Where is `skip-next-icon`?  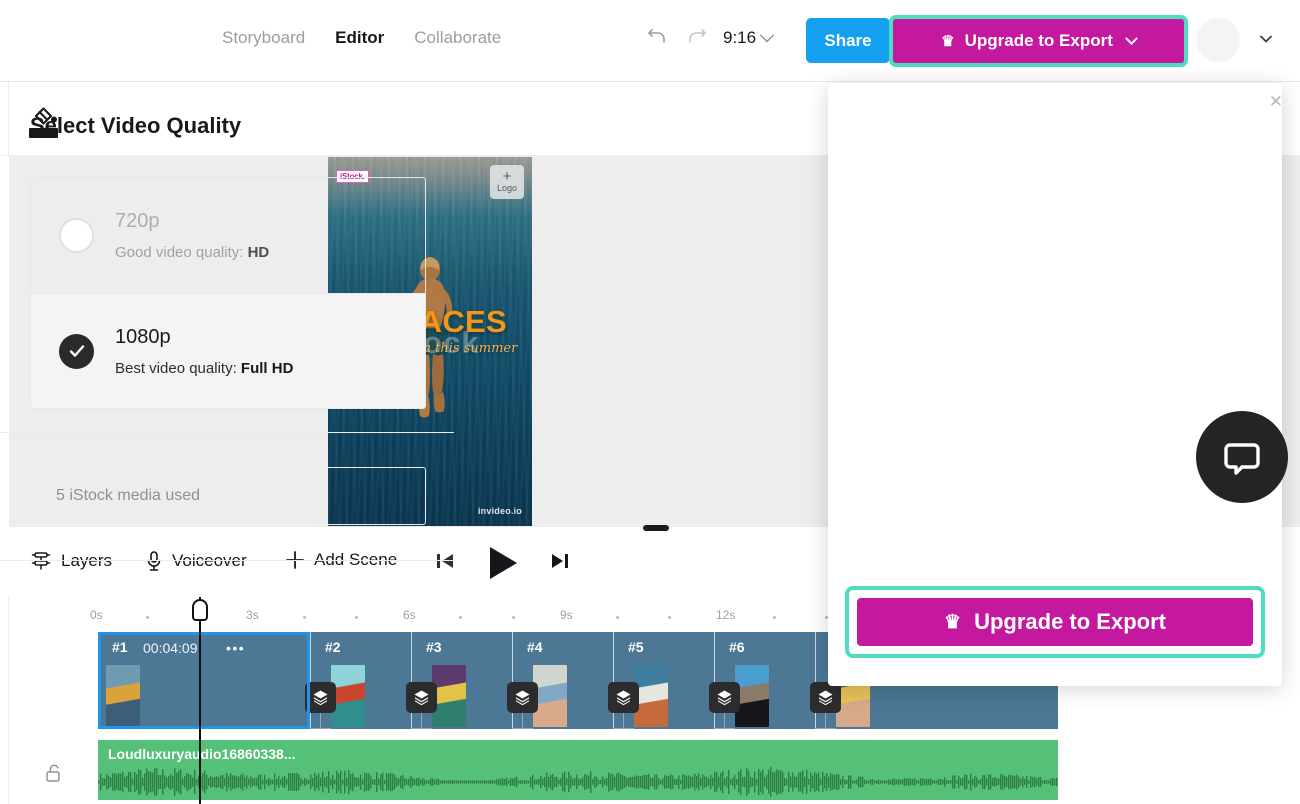
skip-next-icon is located at coordinates (560, 561).